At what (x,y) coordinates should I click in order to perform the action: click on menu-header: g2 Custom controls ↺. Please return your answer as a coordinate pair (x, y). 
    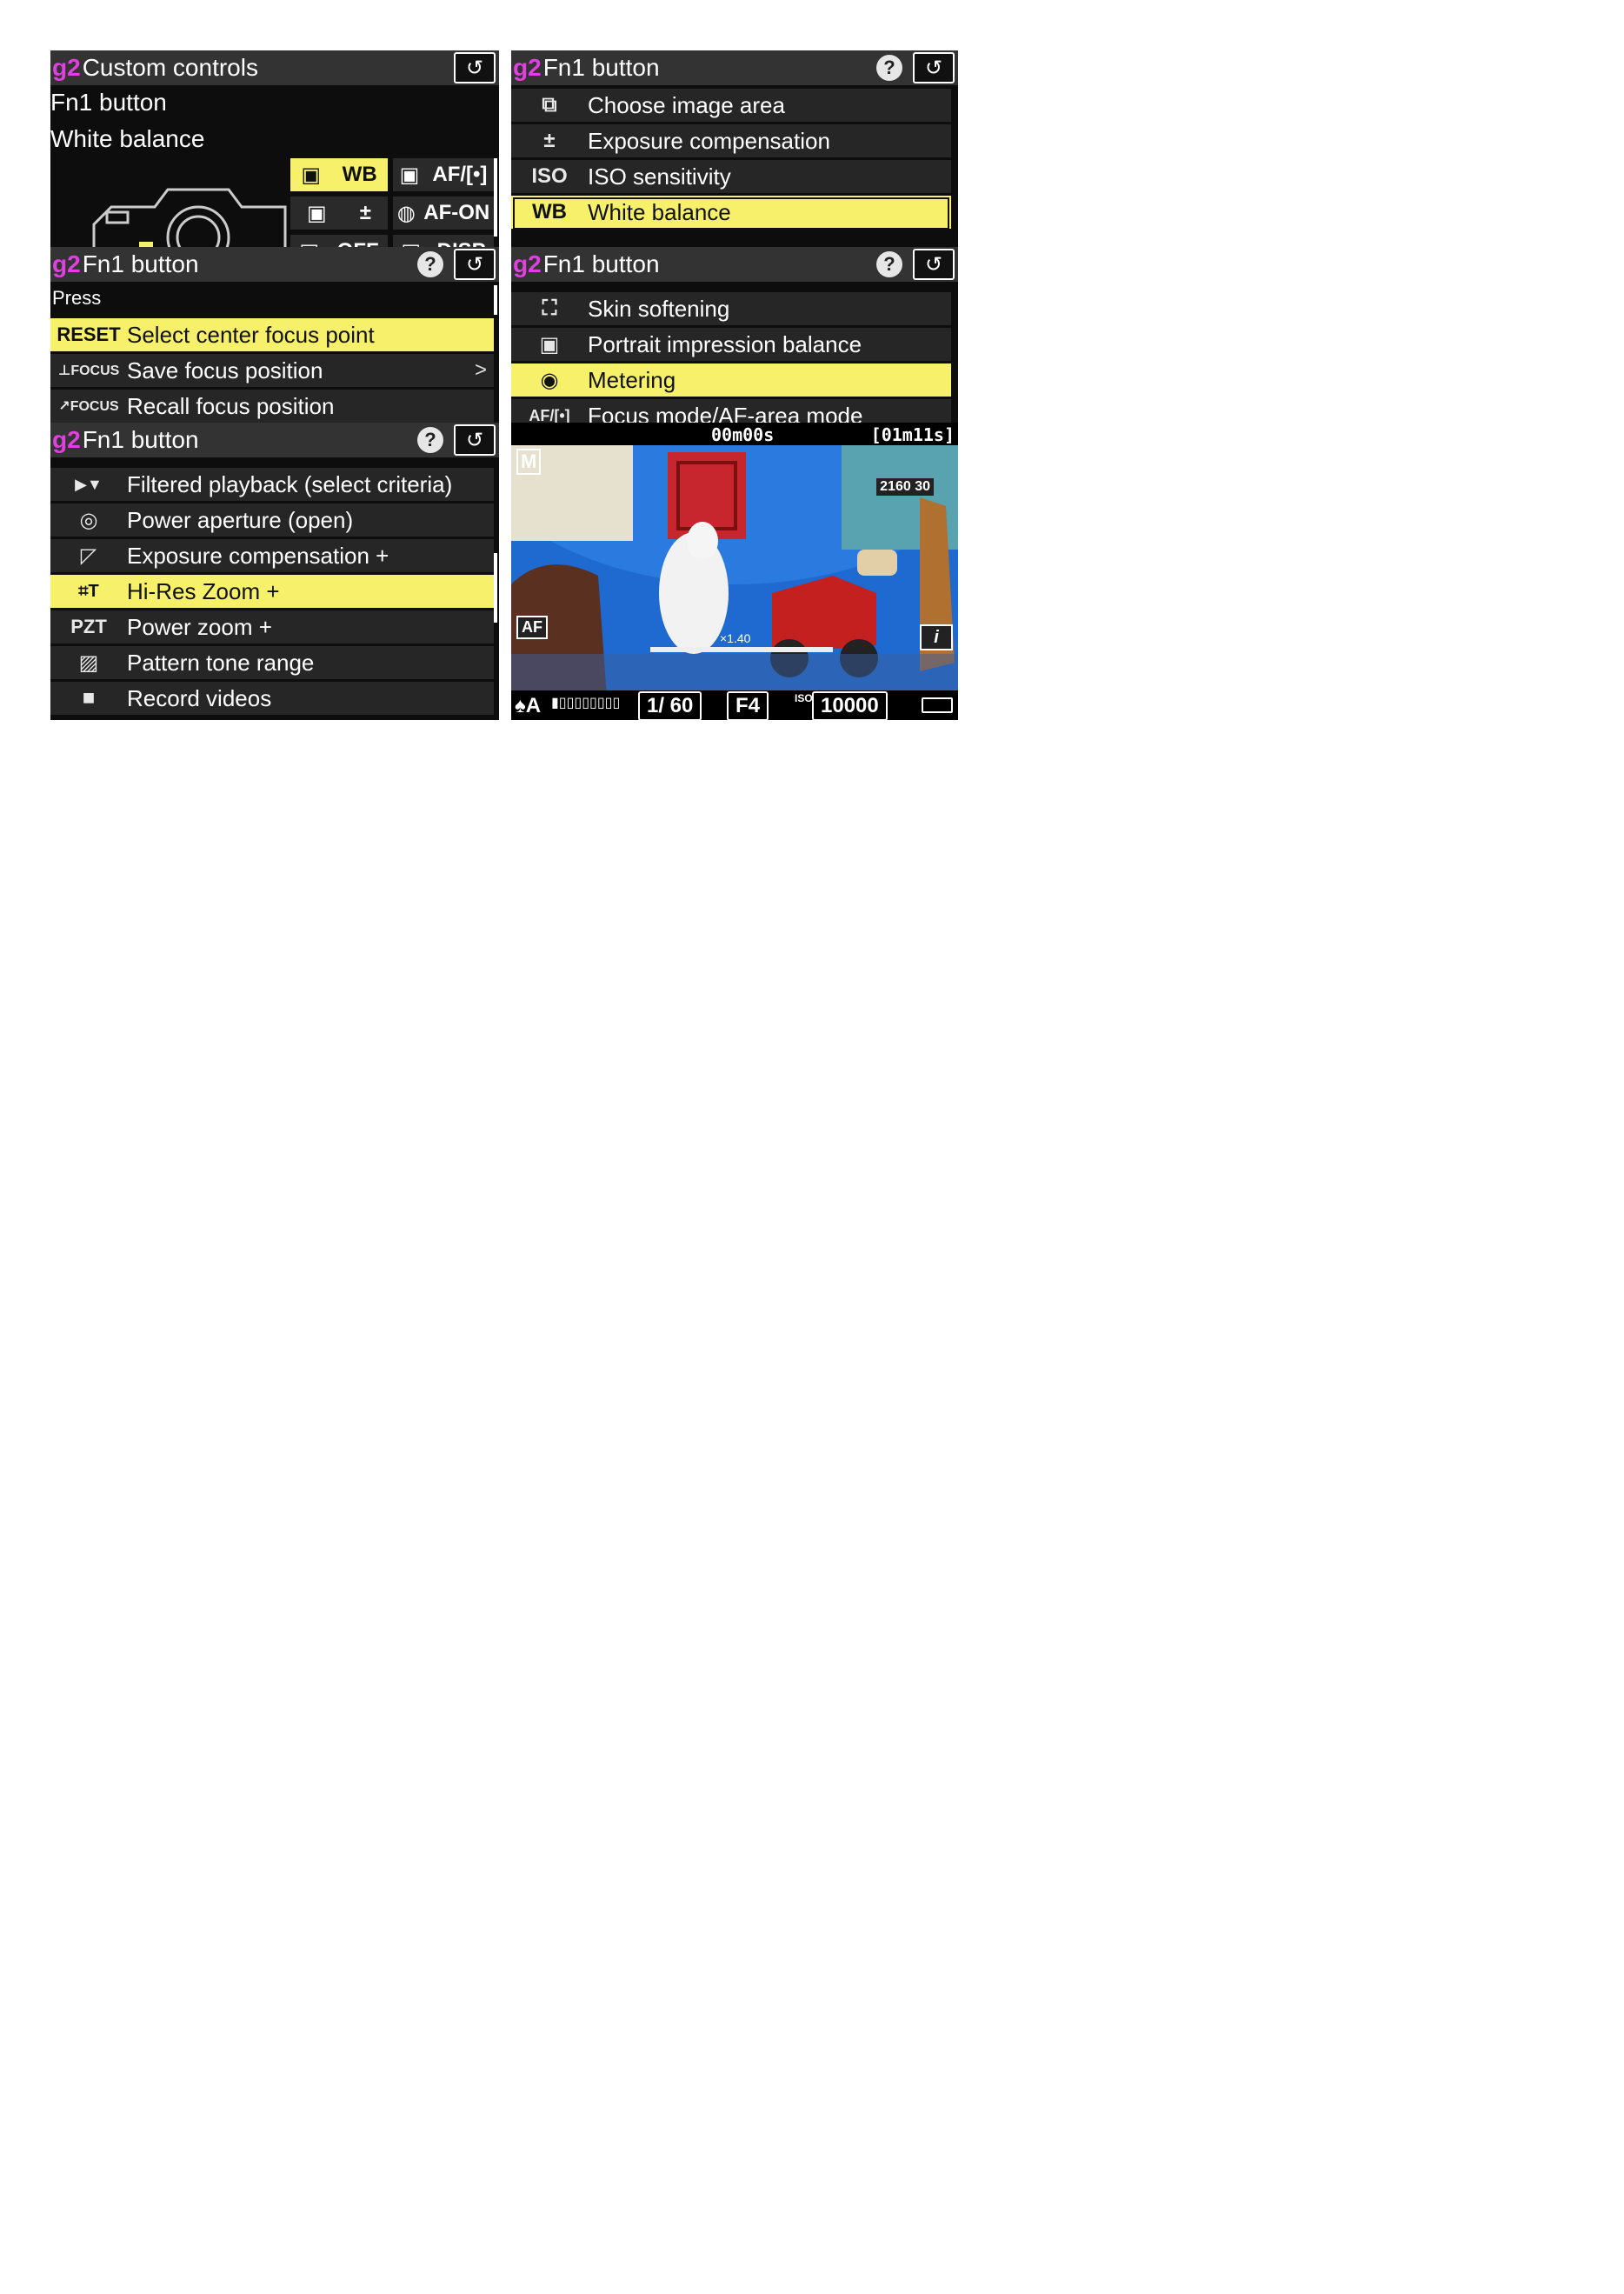
    Looking at the image, I should click on (275, 67).